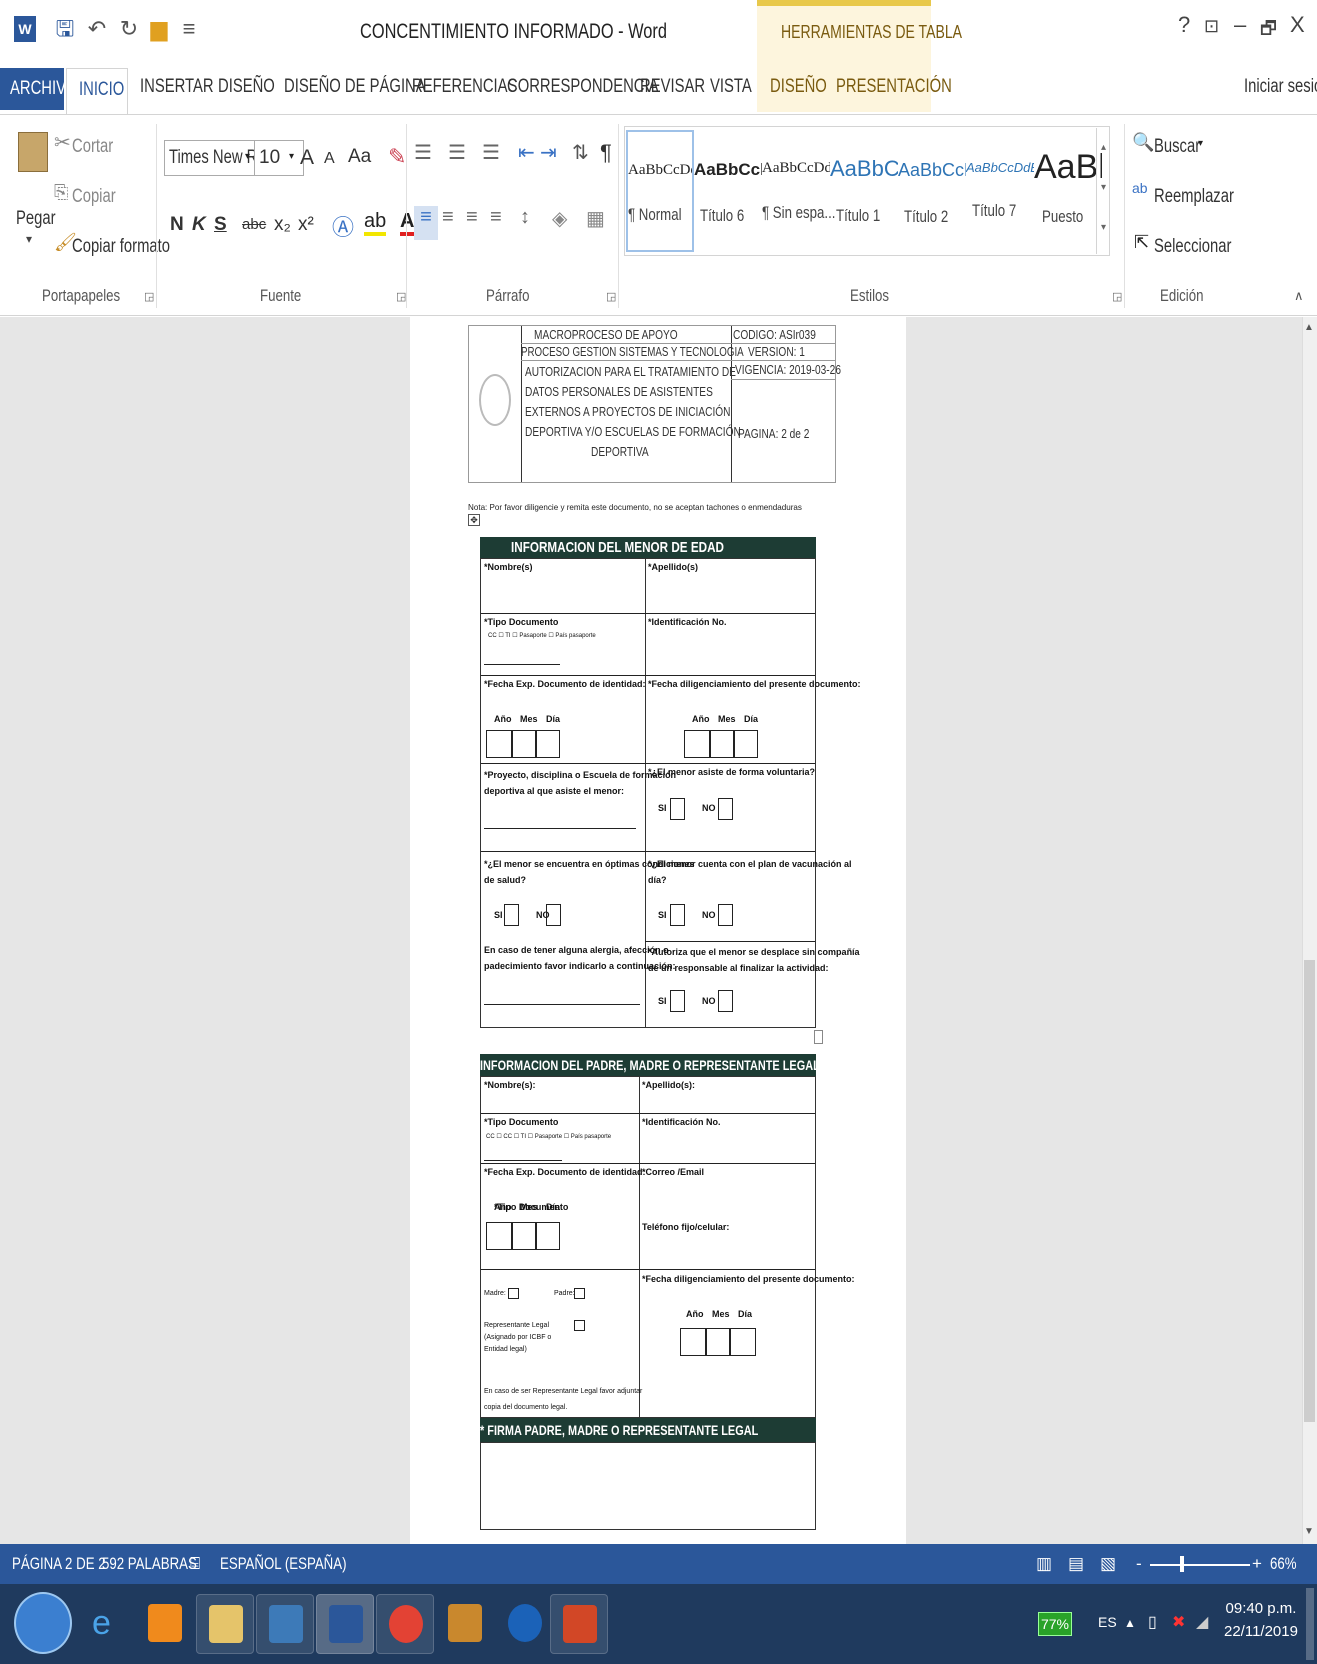 The height and width of the screenshot is (1664, 1317). Describe the element at coordinates (743, 1342) in the screenshot. I see `parent-dil-day-box` at that location.